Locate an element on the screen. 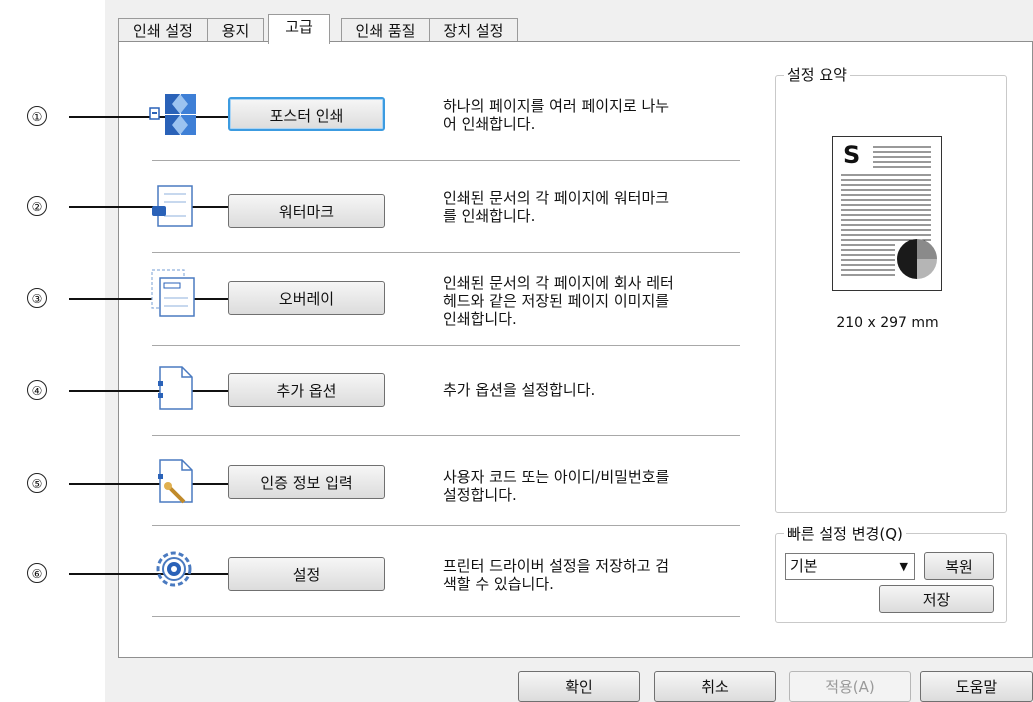  callout-3: ③ is located at coordinates (141, 298).